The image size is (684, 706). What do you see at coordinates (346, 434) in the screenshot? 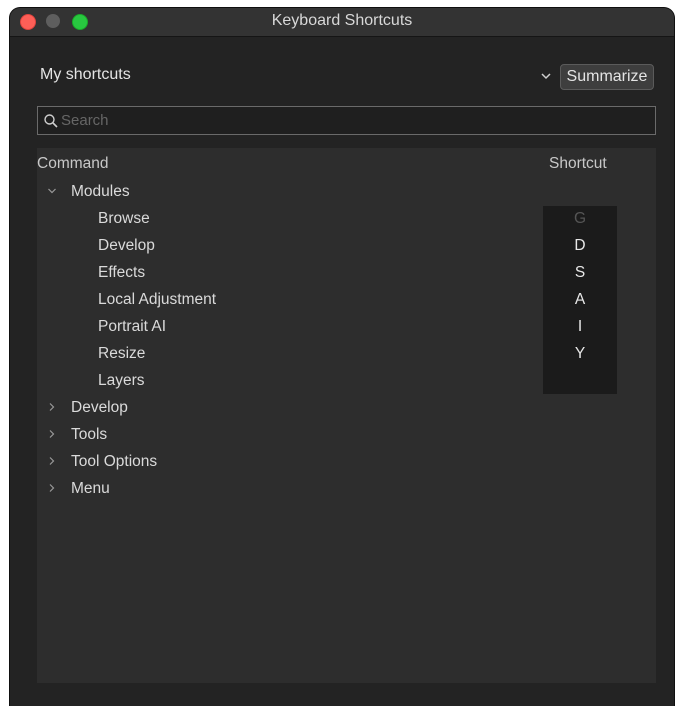
I see `tree-group-tools: Tools` at bounding box center [346, 434].